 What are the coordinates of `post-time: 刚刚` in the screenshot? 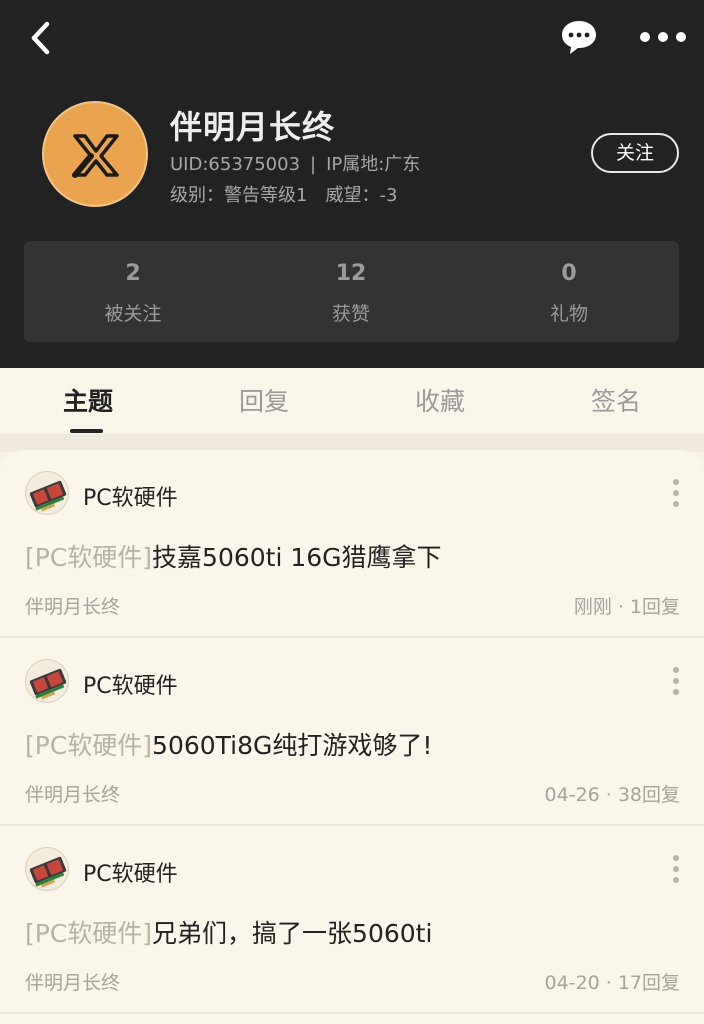 It's located at (592, 607).